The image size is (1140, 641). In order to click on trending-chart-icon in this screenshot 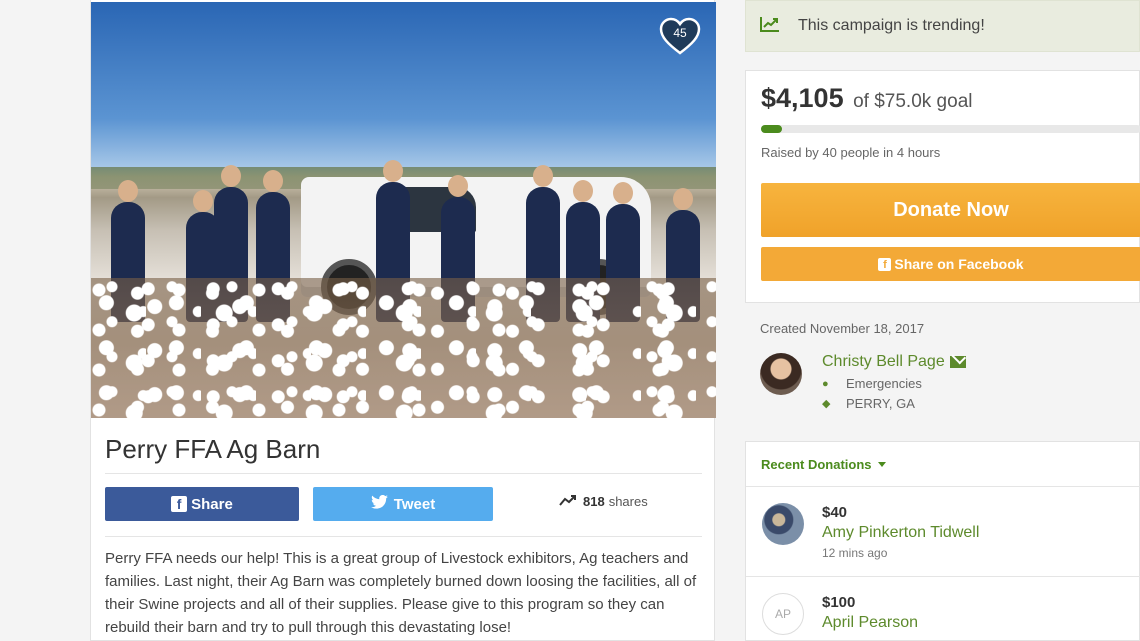, I will do `click(770, 26)`.